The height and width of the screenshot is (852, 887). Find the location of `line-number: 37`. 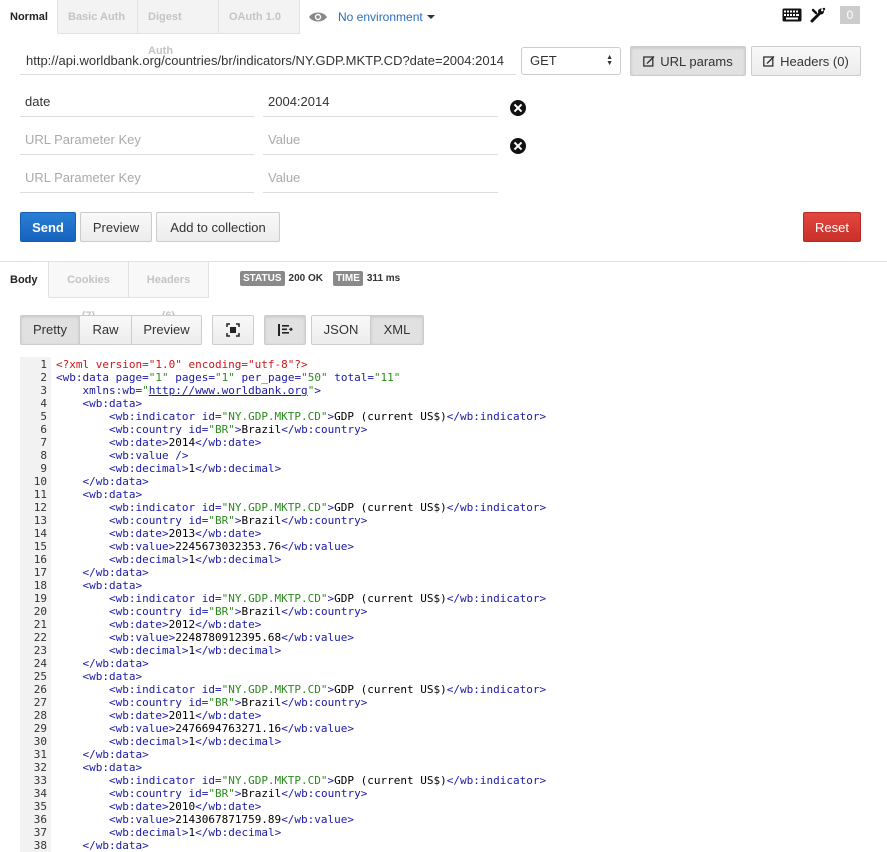

line-number: 37 is located at coordinates (40, 832).